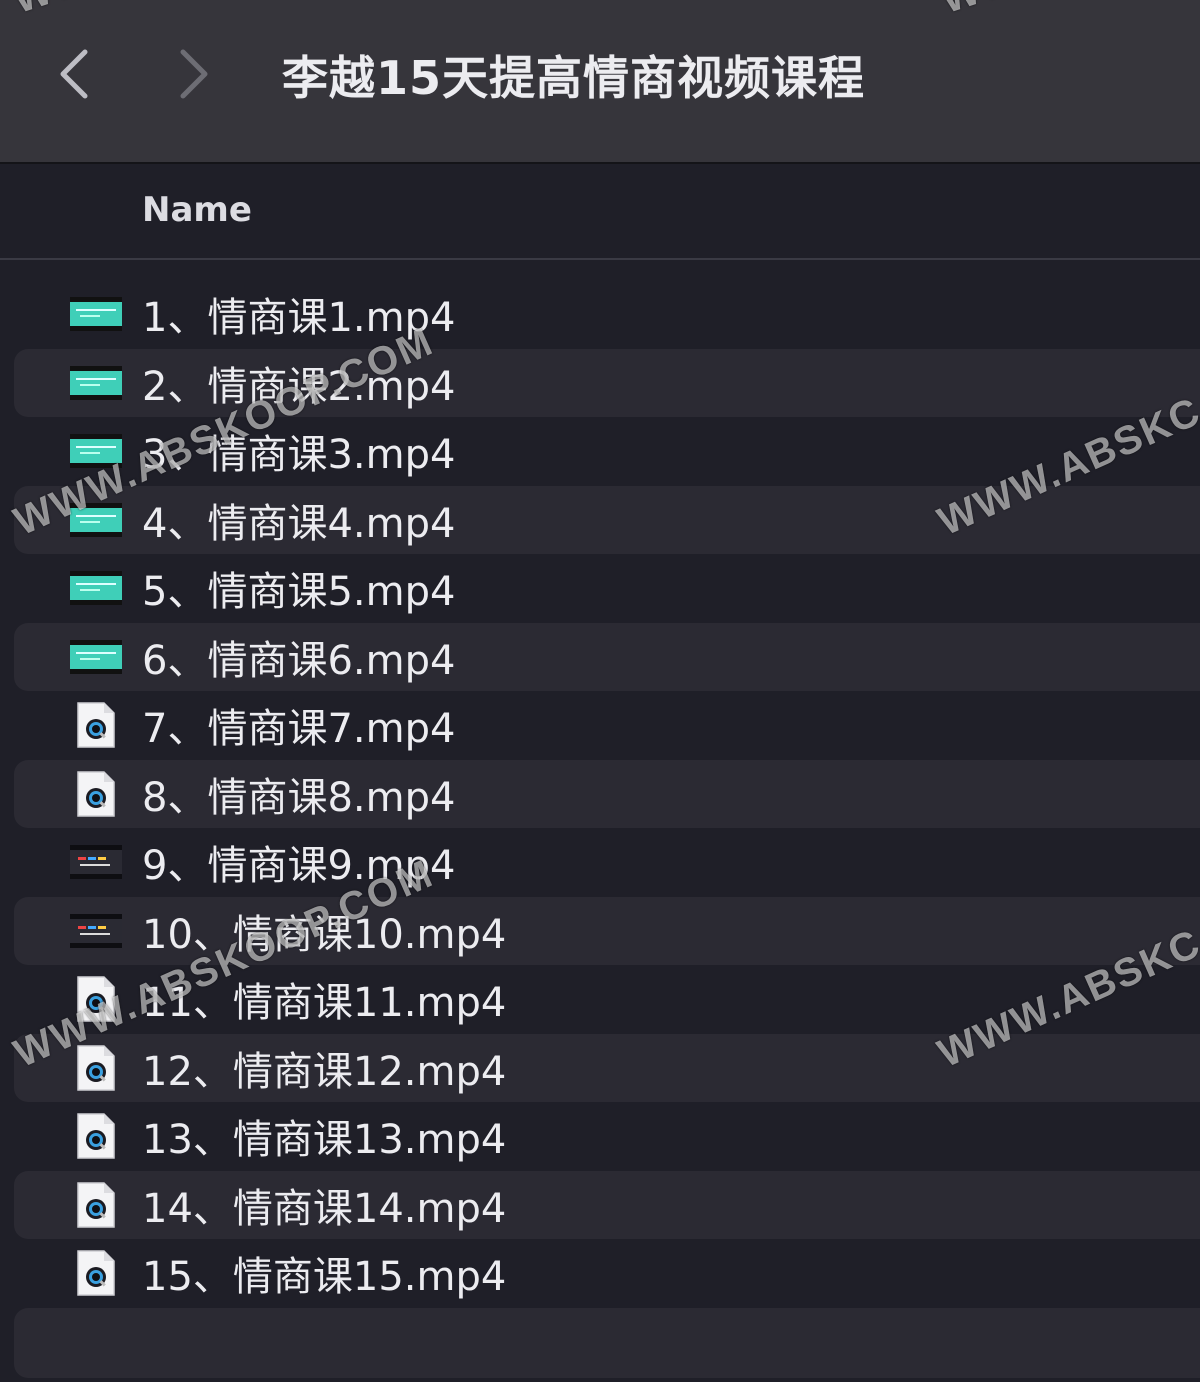 The width and height of the screenshot is (1200, 1382). What do you see at coordinates (607, 862) in the screenshot?
I see `file-row: 9、情商课9.mp4` at bounding box center [607, 862].